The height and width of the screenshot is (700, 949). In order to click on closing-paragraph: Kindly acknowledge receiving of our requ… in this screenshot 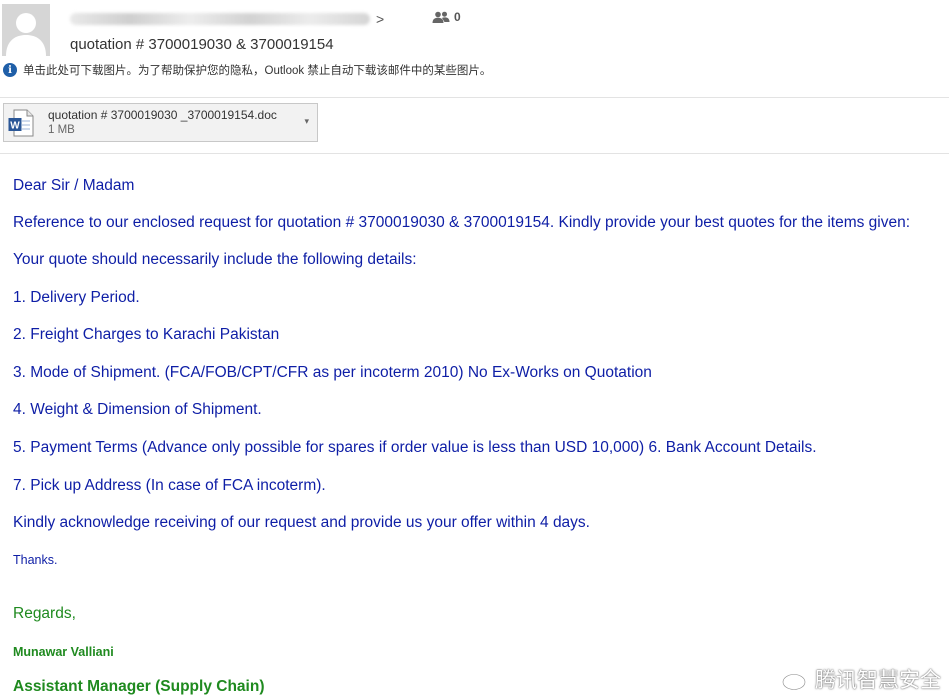, I will do `click(301, 522)`.